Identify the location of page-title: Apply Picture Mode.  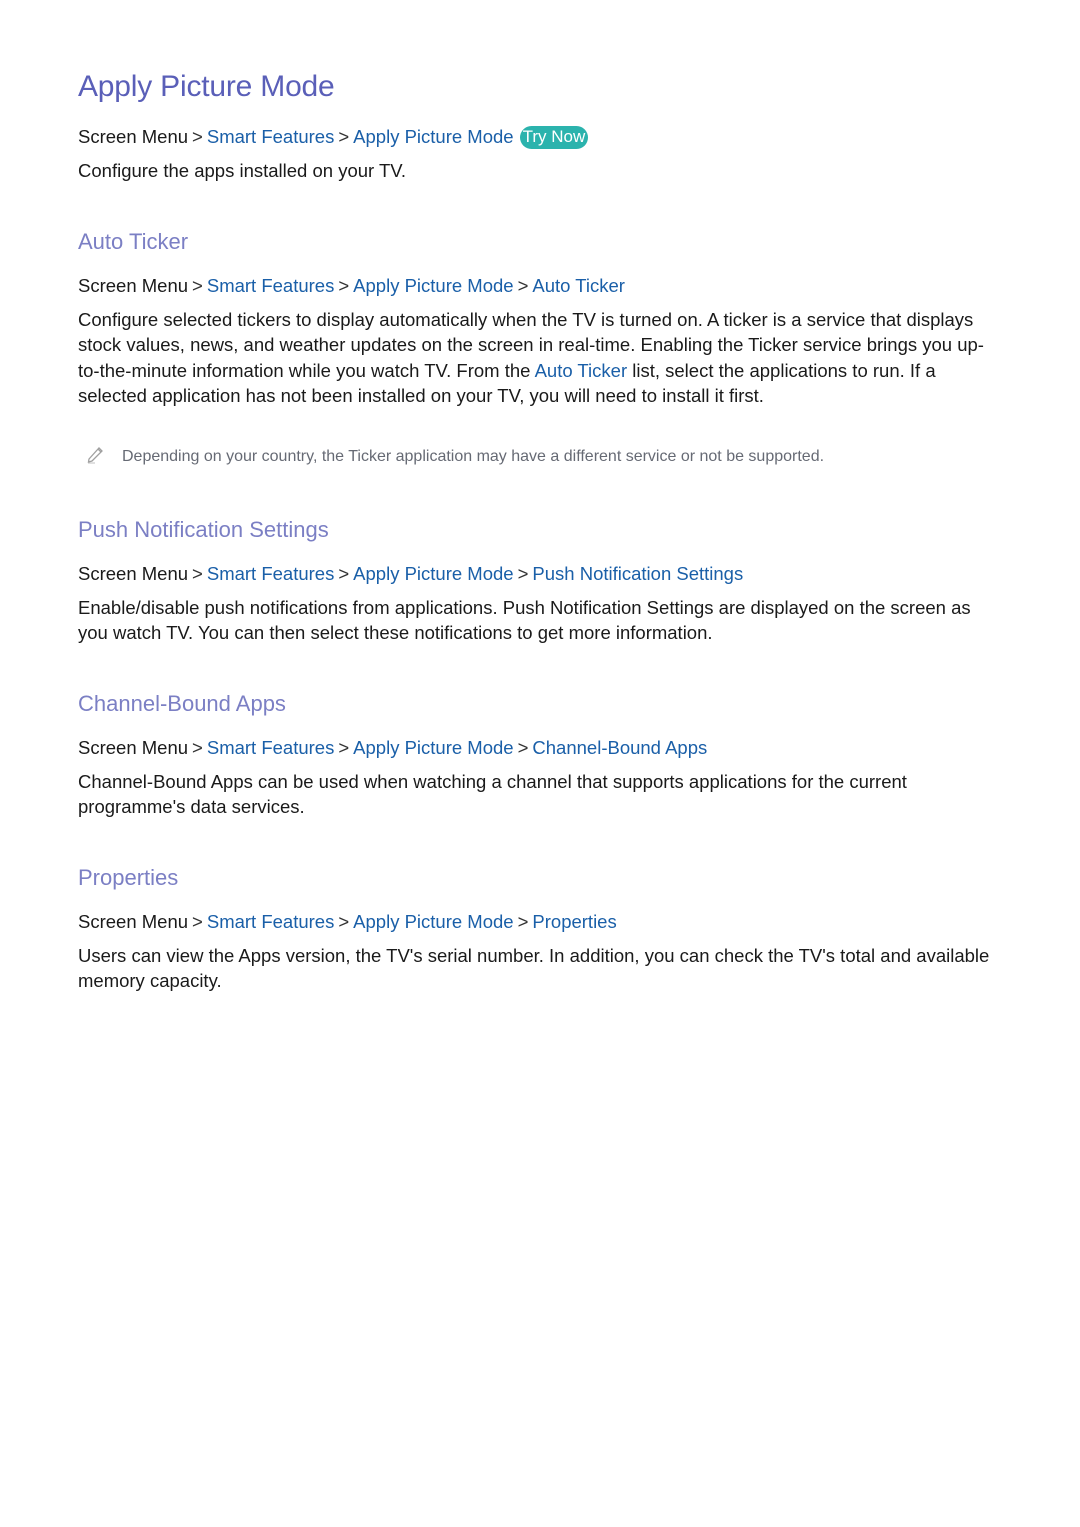
(206, 86).